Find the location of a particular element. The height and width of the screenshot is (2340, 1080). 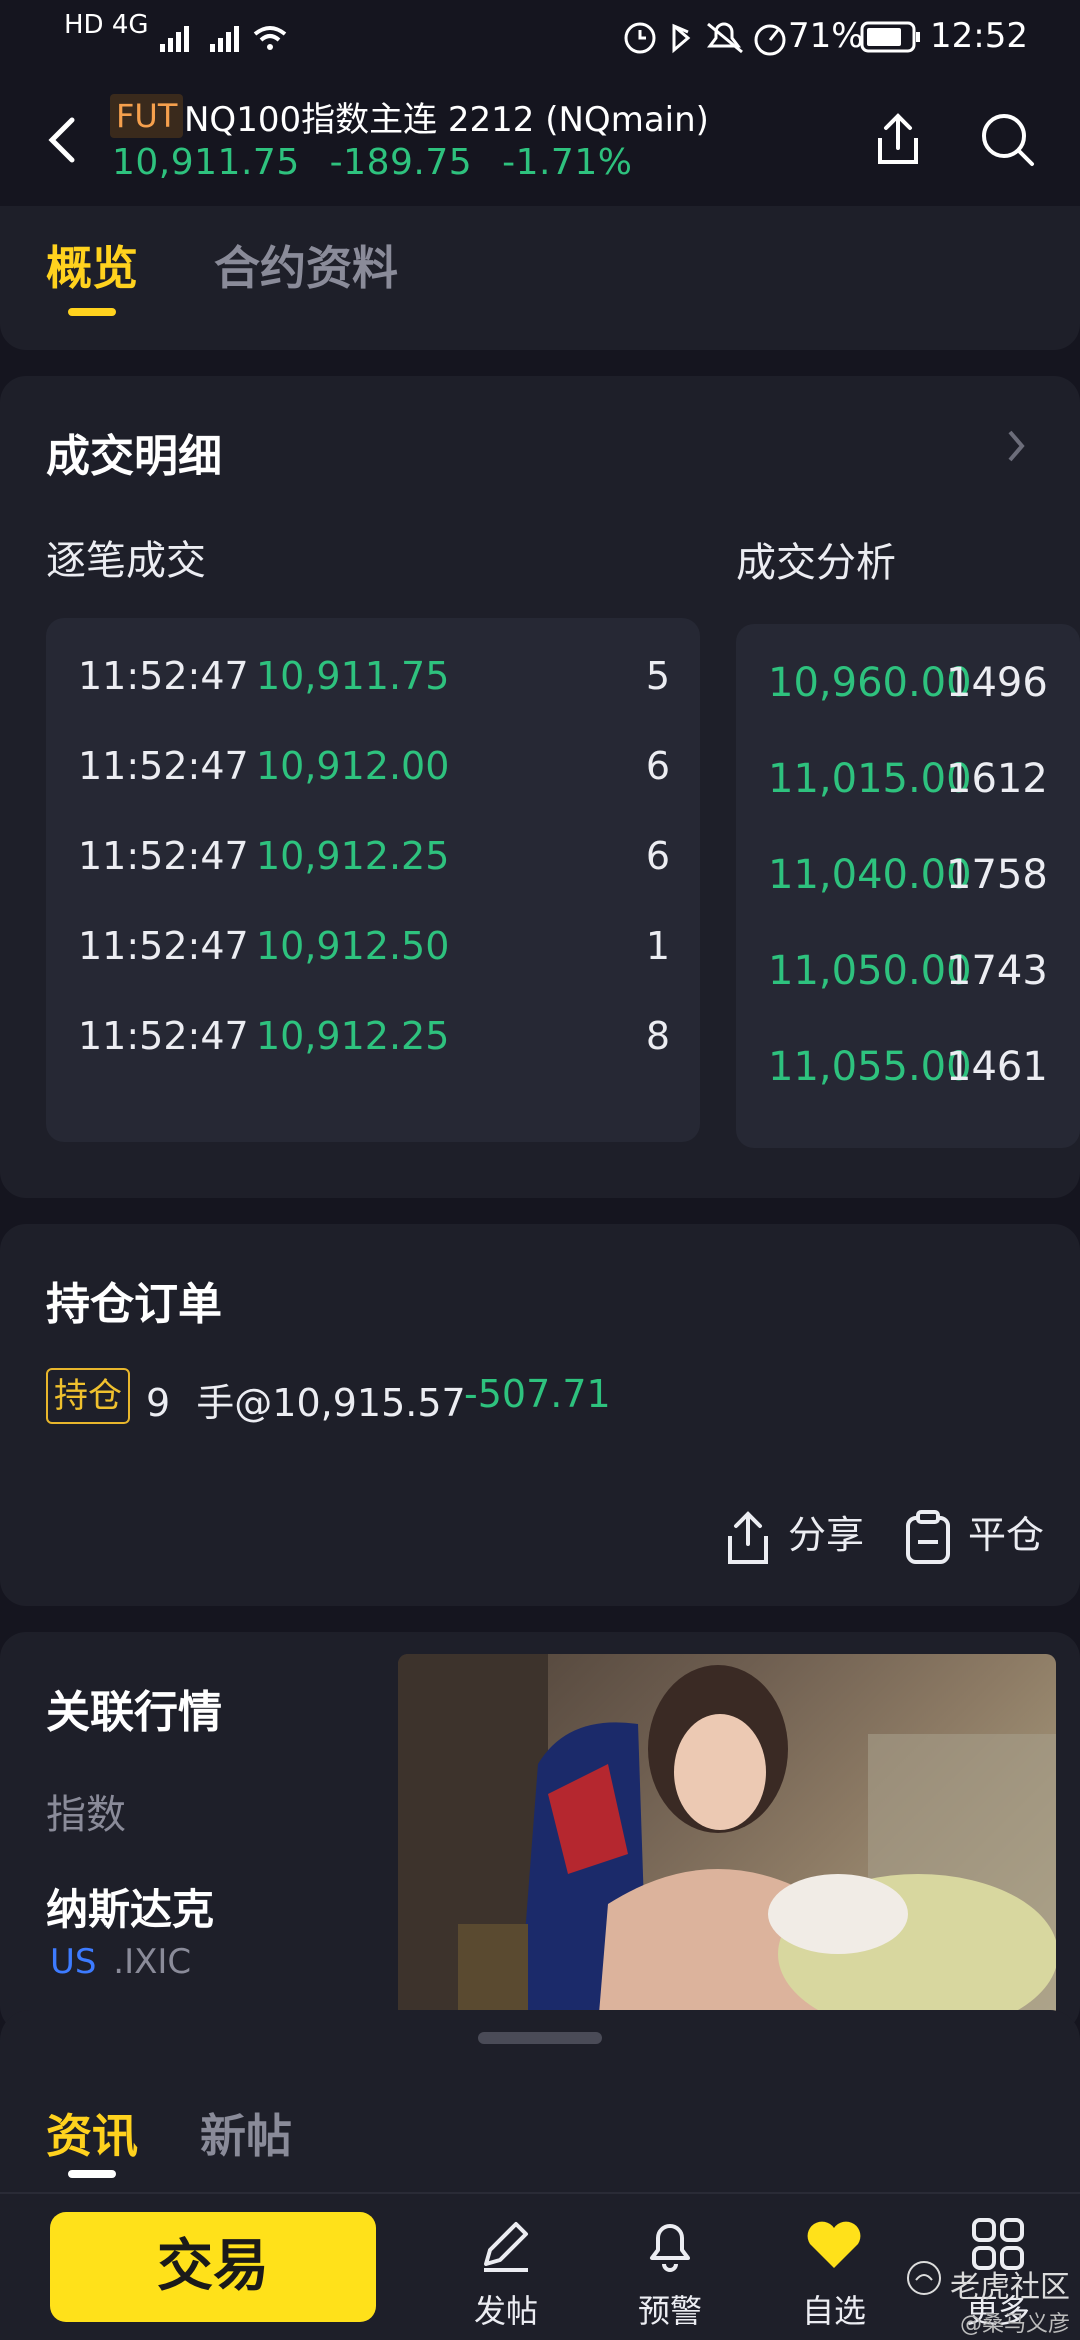

tab-new-posts: 新帖 is located at coordinates (246, 2133).